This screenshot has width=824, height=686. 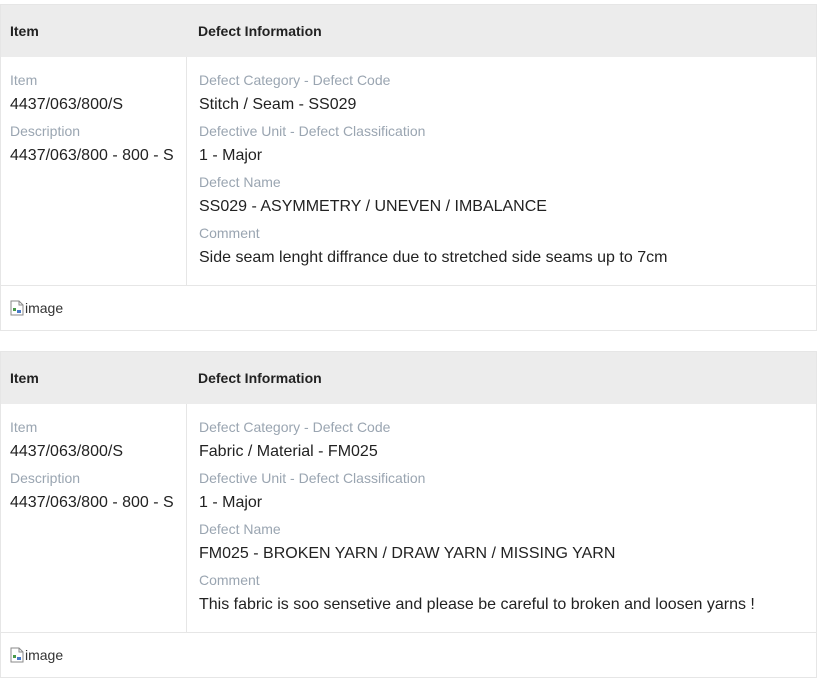 I want to click on defect-name-value: SS029 - ASYMMETRY / UNEVEN / IMBALANCE, so click(x=373, y=206).